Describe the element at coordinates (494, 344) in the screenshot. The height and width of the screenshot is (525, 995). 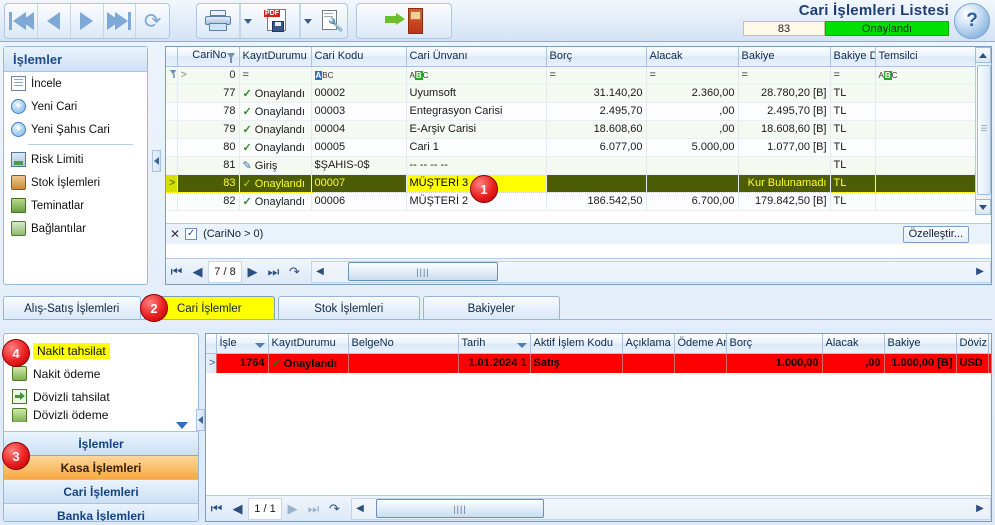
I see `col-header-tarih: Tarih` at that location.